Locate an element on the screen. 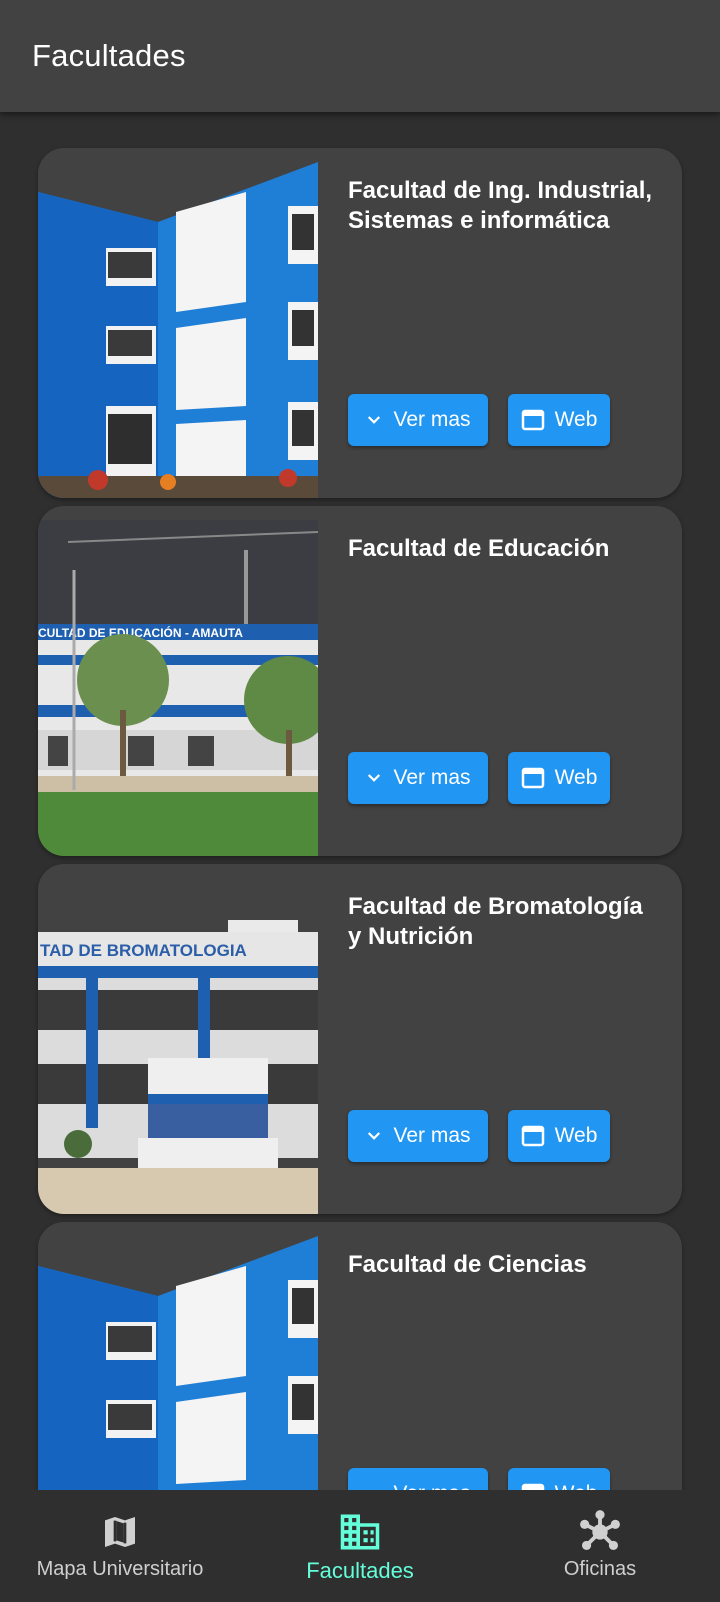  bottom-navigation: Mapa Universitario Facultades Oficinas is located at coordinates (360, 1546).